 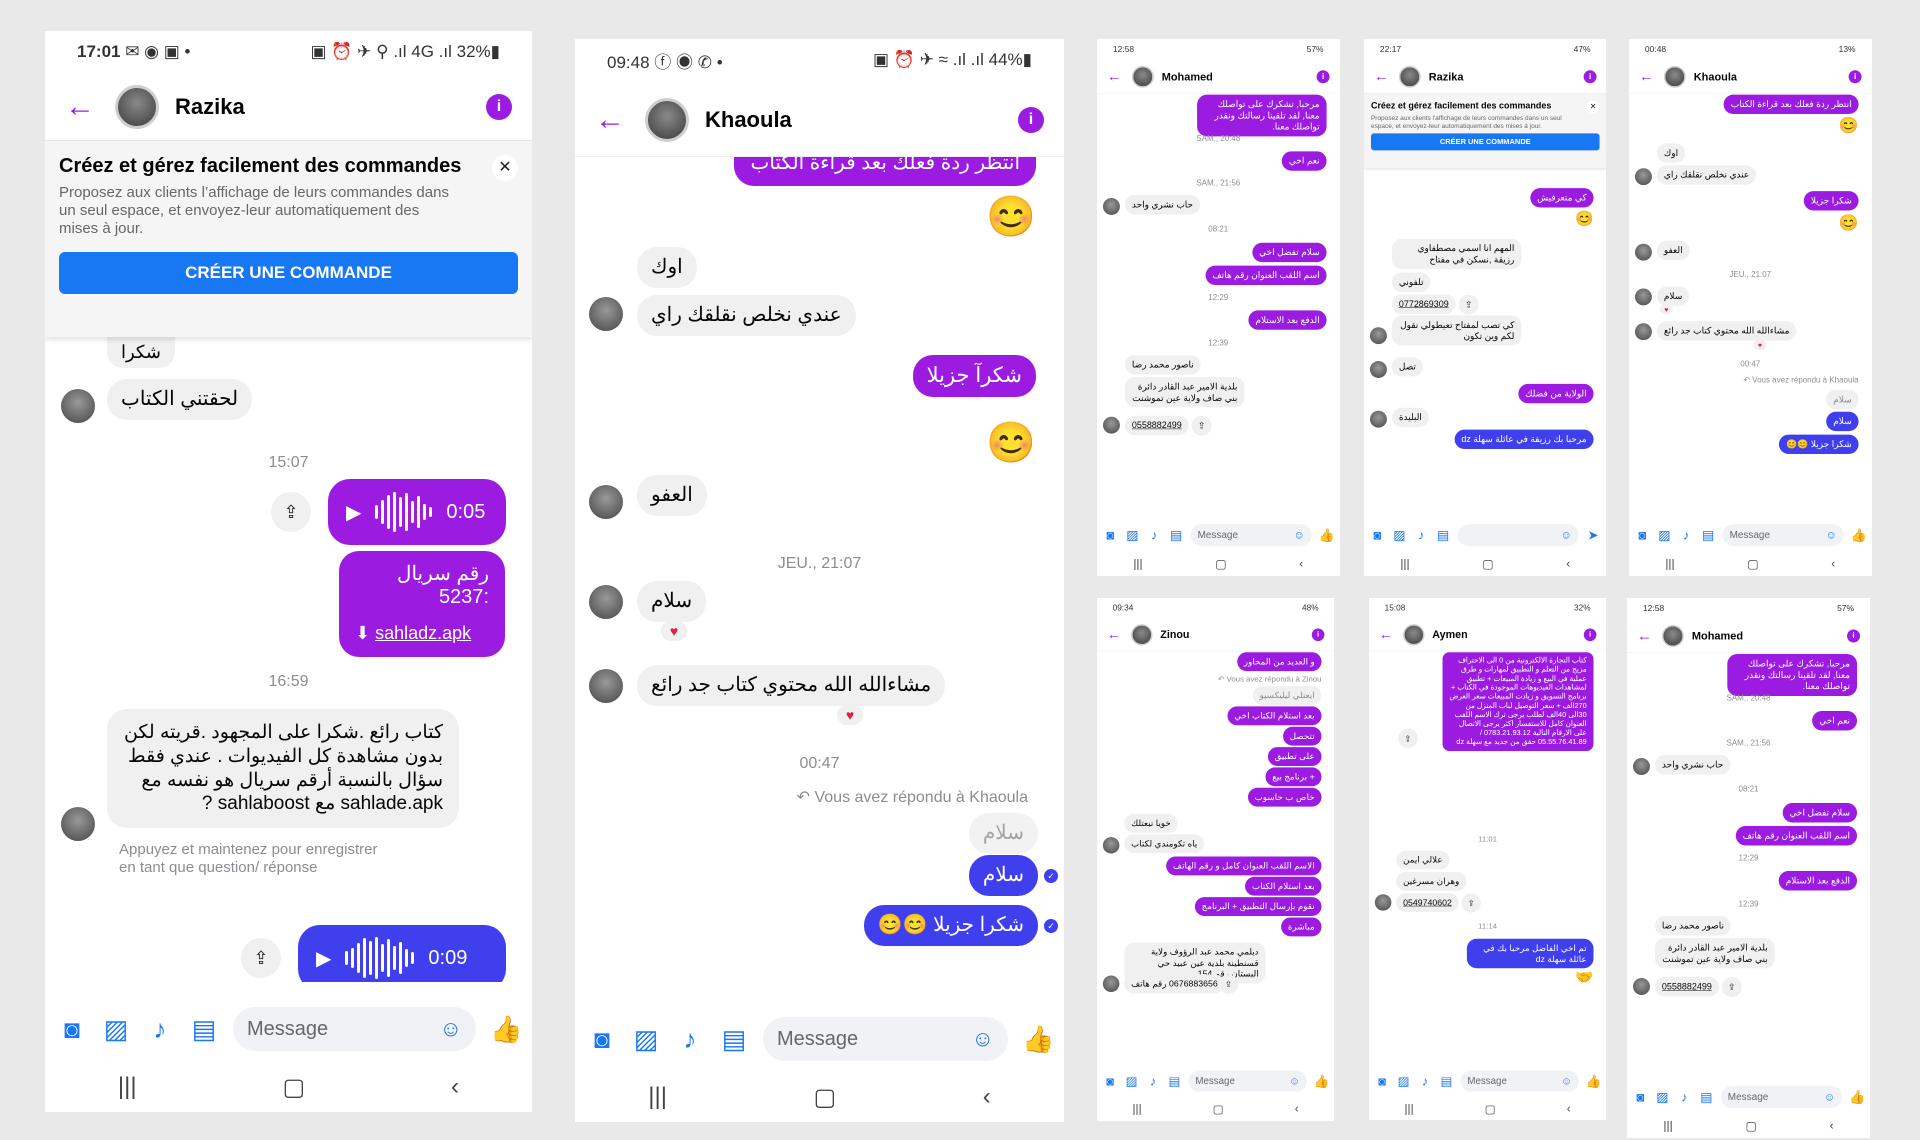 I want to click on link-url: sahladz.apk, so click(x=423, y=633).